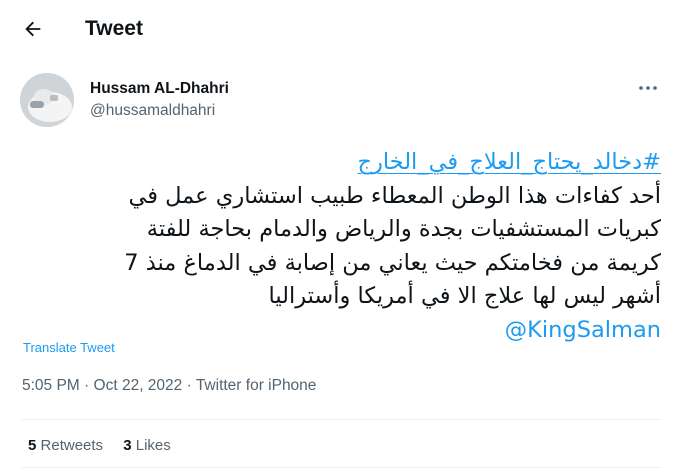  I want to click on page-title: Tweet, so click(114, 28).